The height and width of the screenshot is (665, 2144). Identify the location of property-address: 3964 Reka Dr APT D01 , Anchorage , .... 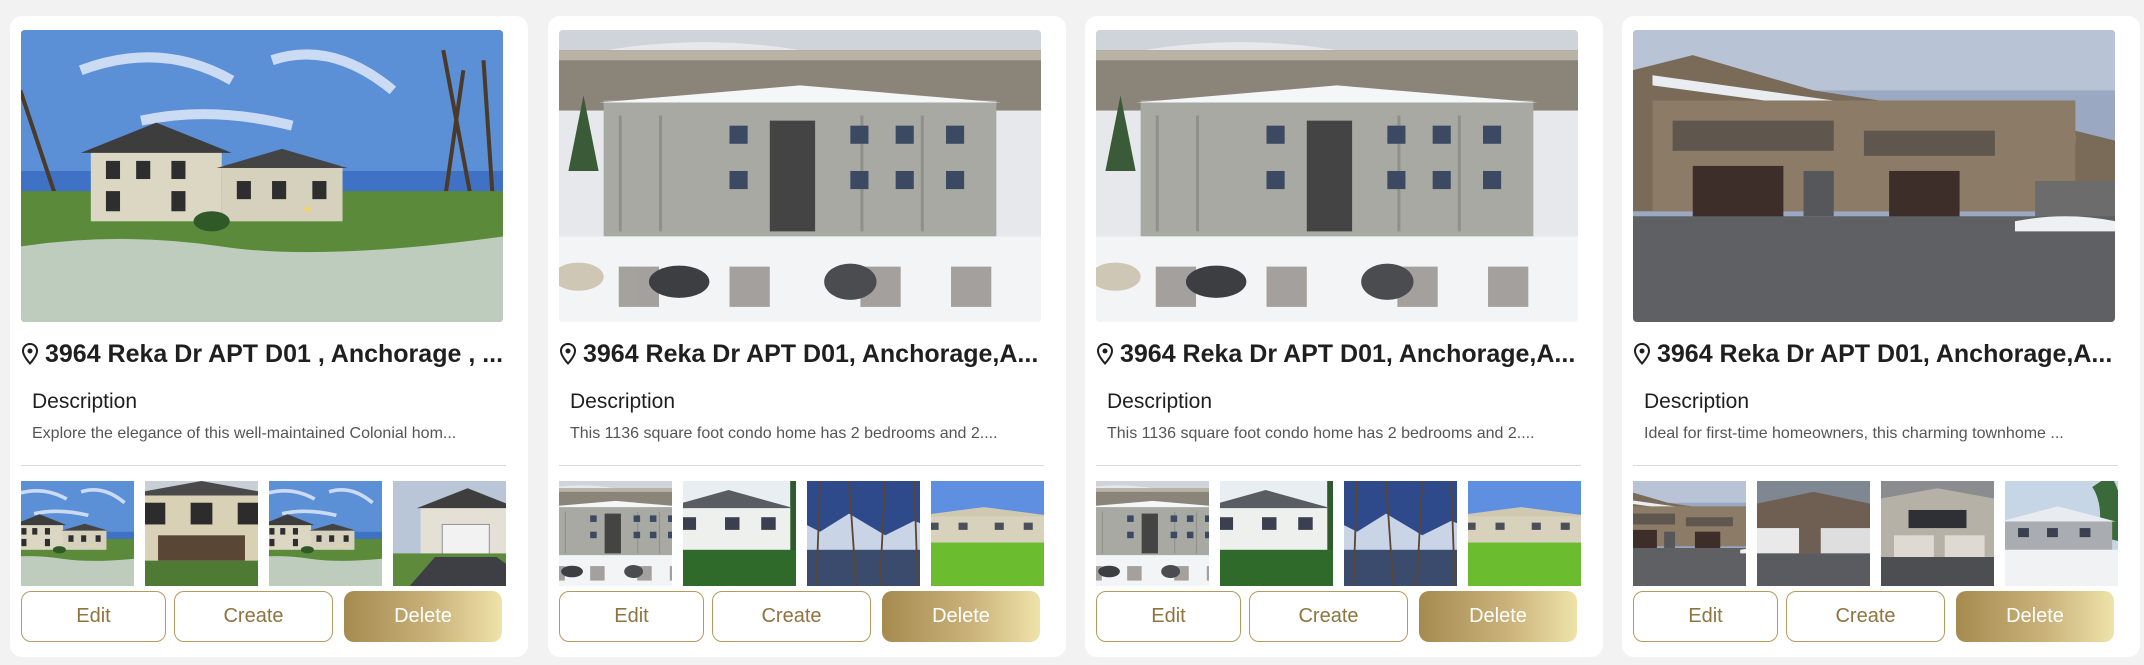
(274, 353).